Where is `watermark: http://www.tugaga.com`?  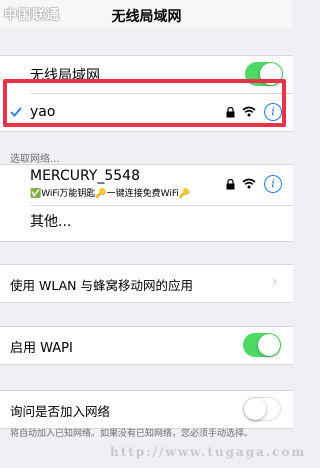
watermark: http://www.tugaga.com is located at coordinates (208, 452).